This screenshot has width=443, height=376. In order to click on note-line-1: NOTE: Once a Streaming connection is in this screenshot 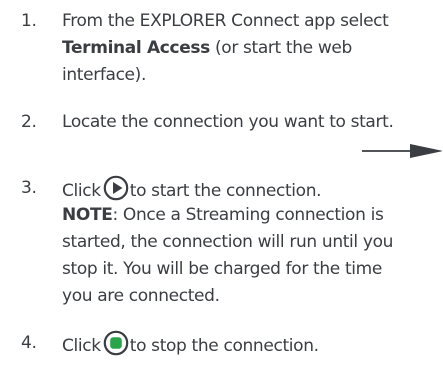, I will do `click(252, 215)`.